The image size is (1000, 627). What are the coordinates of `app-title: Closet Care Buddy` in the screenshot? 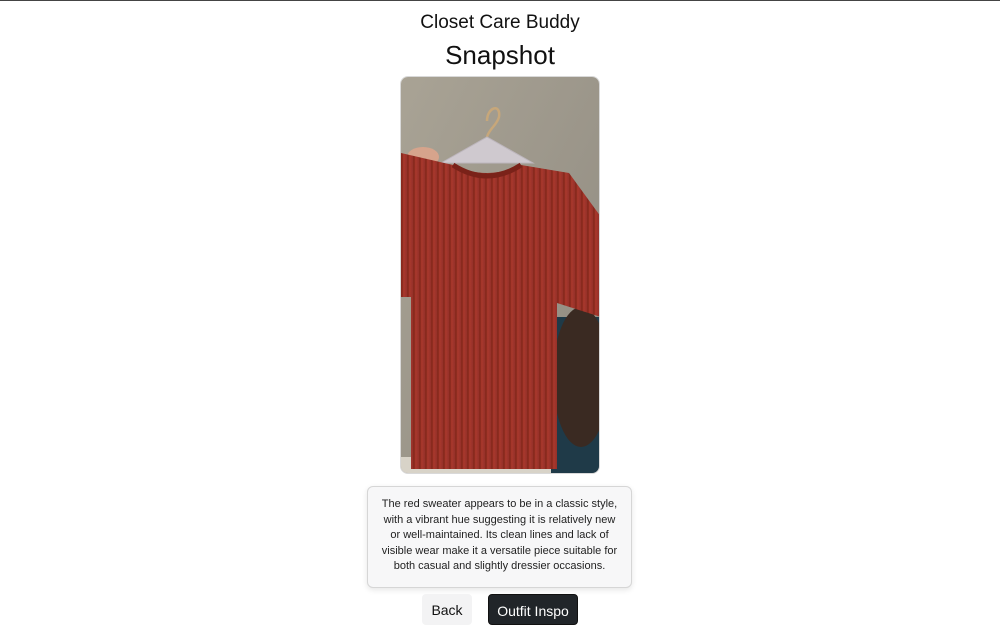 It's located at (500, 22).